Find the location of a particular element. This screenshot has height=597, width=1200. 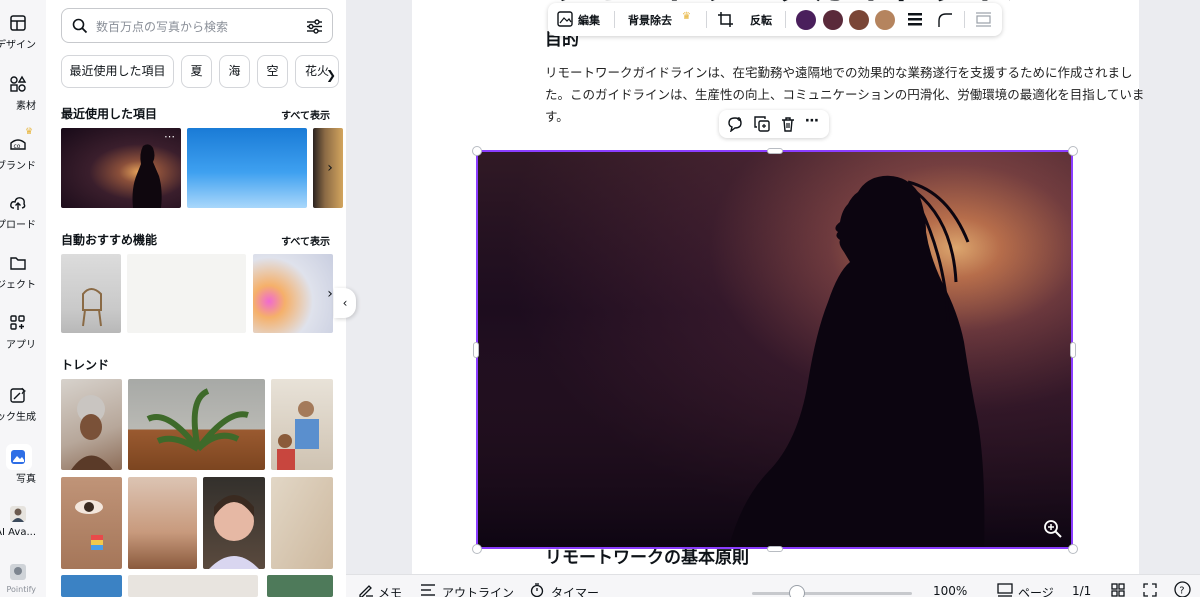

rail-item-magic: ジック生成 is located at coordinates (23, 415).